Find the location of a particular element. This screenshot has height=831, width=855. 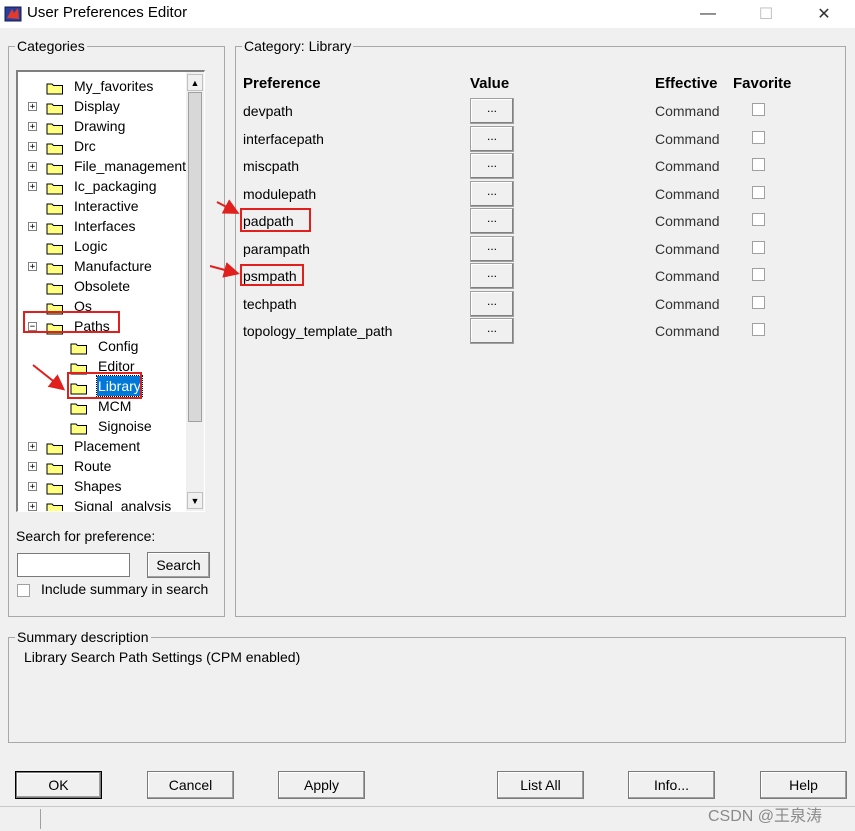

padpath-arrow is located at coordinates (228, 206).